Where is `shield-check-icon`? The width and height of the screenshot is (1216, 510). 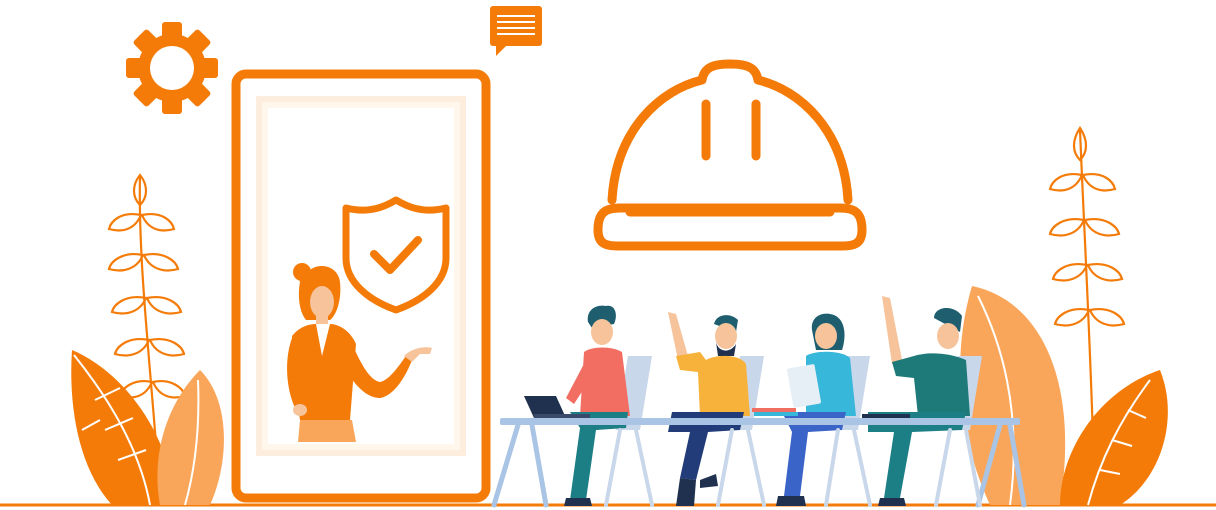
shield-check-icon is located at coordinates (396, 255).